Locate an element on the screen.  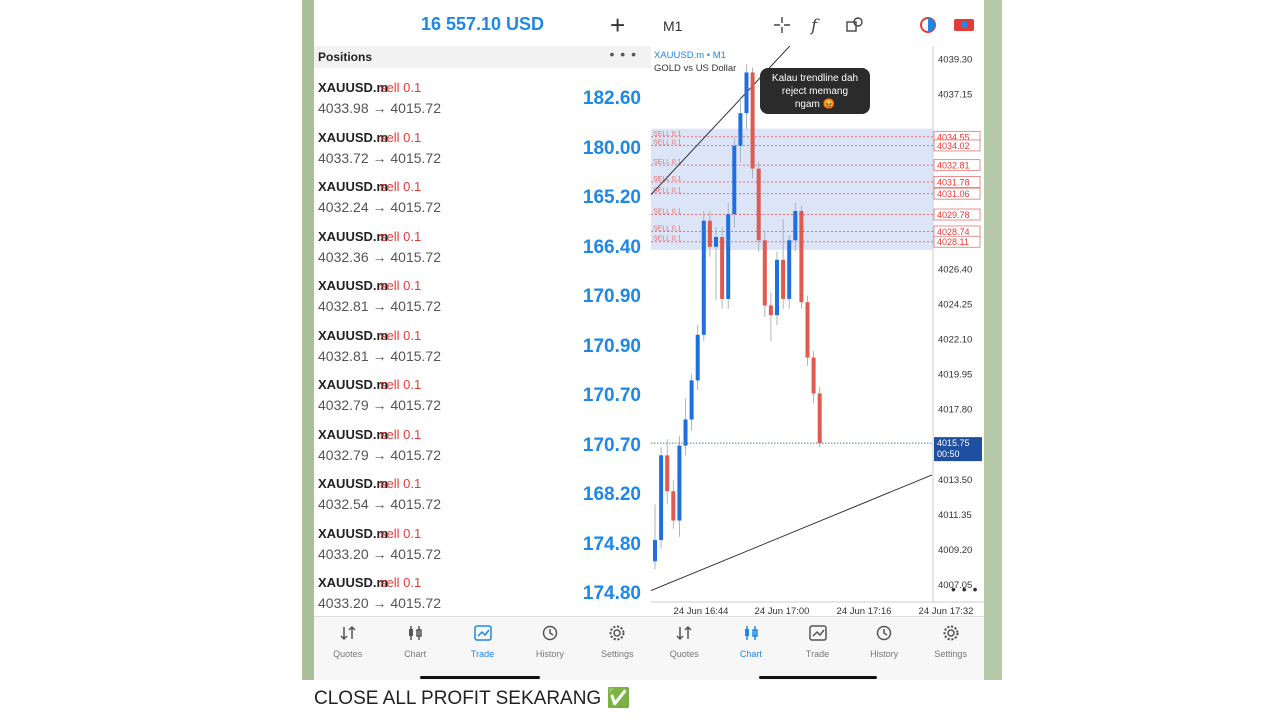
y-tick-label: 4024.25 is located at coordinates (955, 305).